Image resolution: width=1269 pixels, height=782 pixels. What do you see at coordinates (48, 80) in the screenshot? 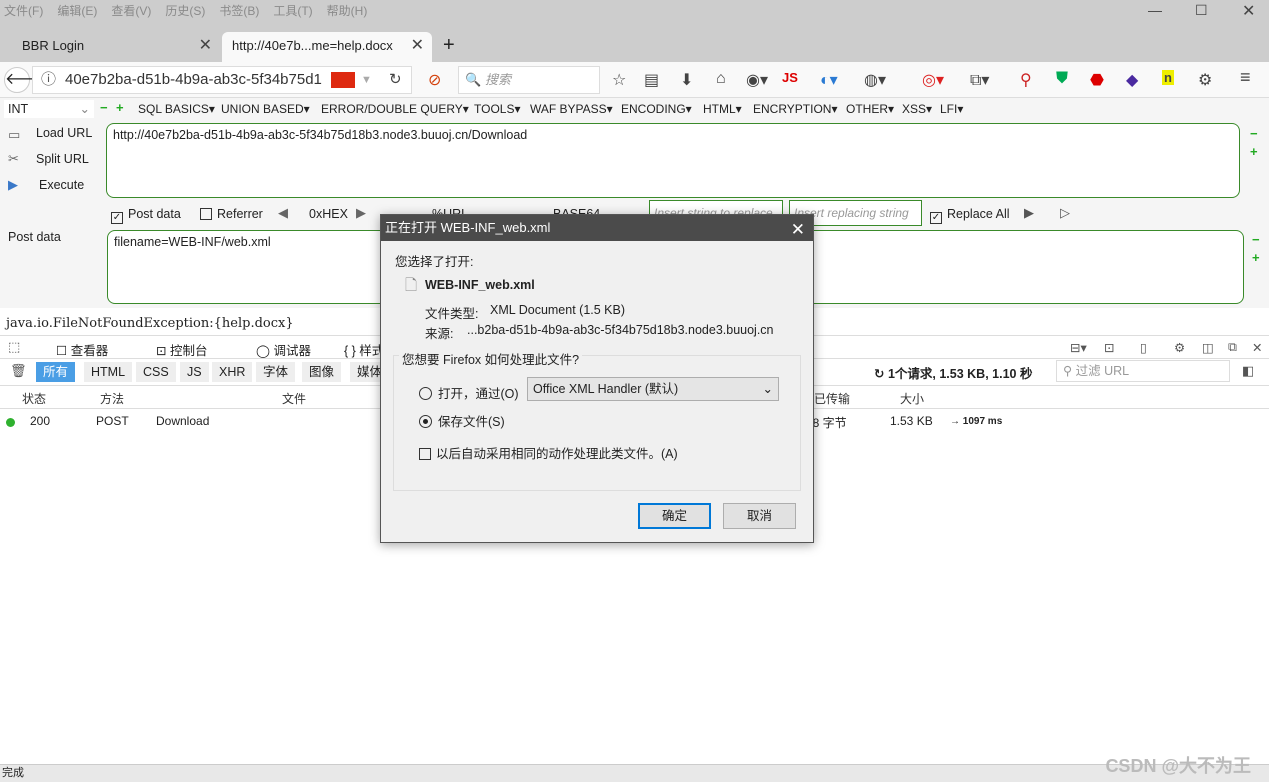
I see `info-icon: ⓘ` at bounding box center [48, 80].